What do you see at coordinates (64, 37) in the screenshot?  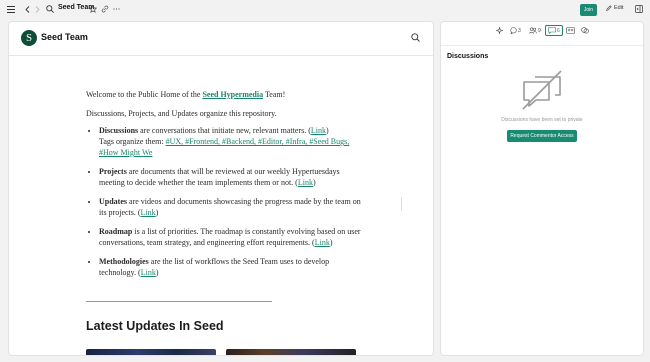 I see `site-name: Seed Team` at bounding box center [64, 37].